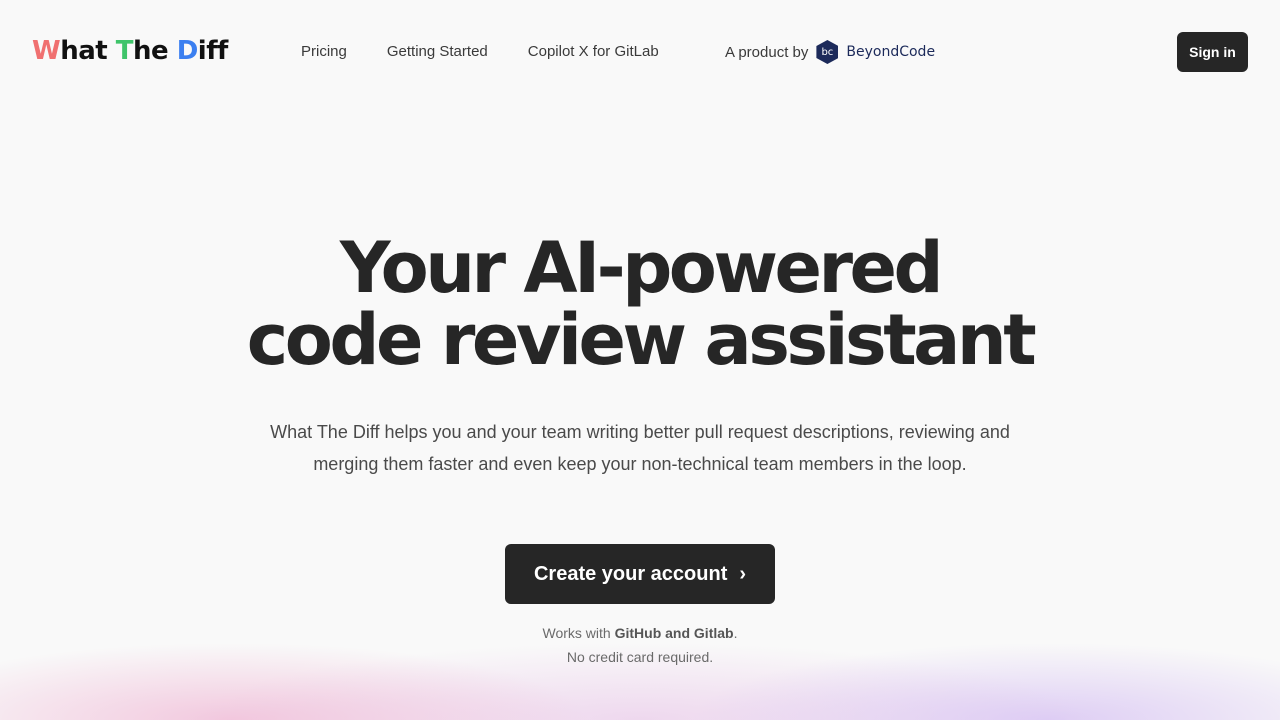  What do you see at coordinates (187, 51) in the screenshot?
I see `logo-d: D` at bounding box center [187, 51].